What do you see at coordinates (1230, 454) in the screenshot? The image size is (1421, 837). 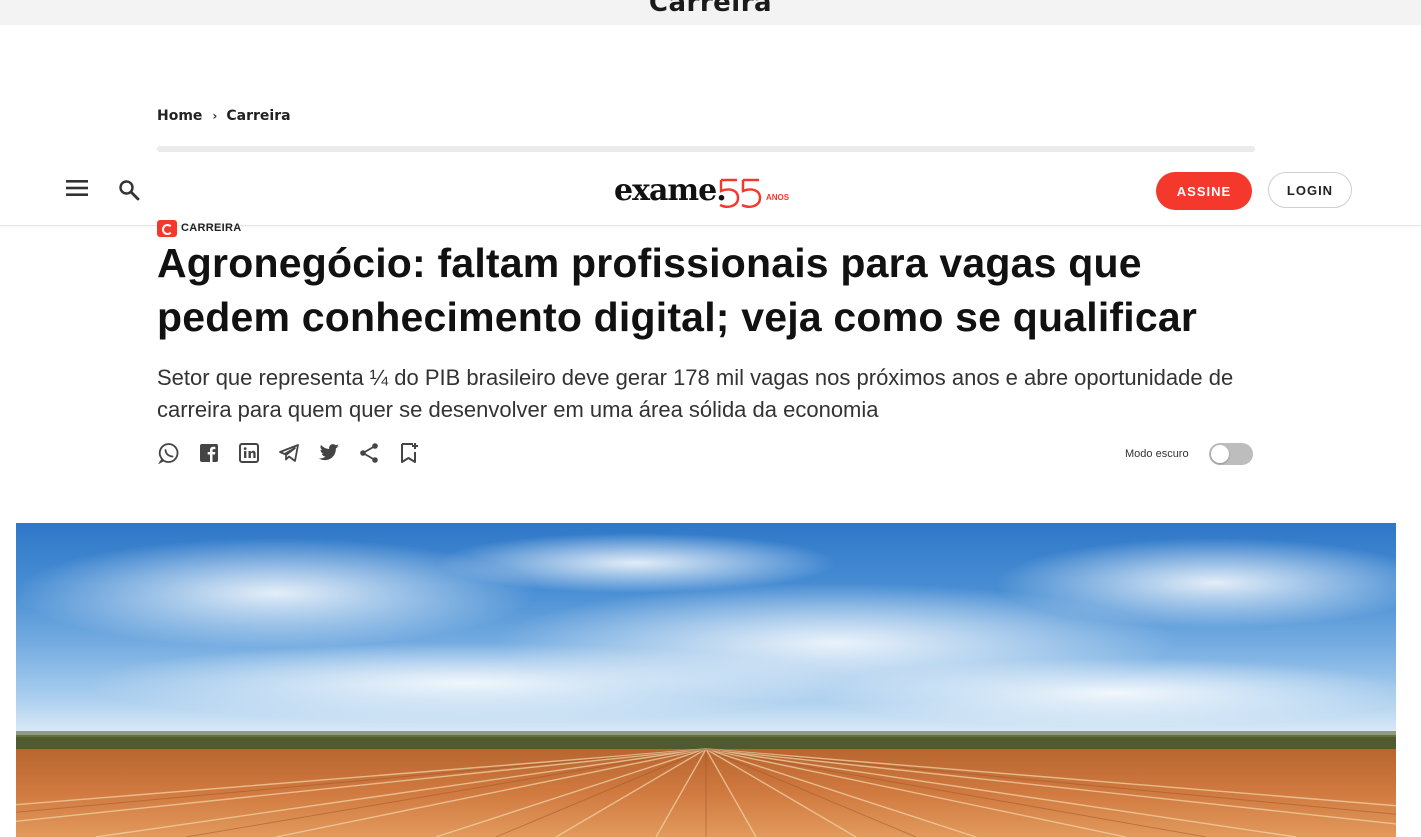 I see `dark-mode-toggle` at bounding box center [1230, 454].